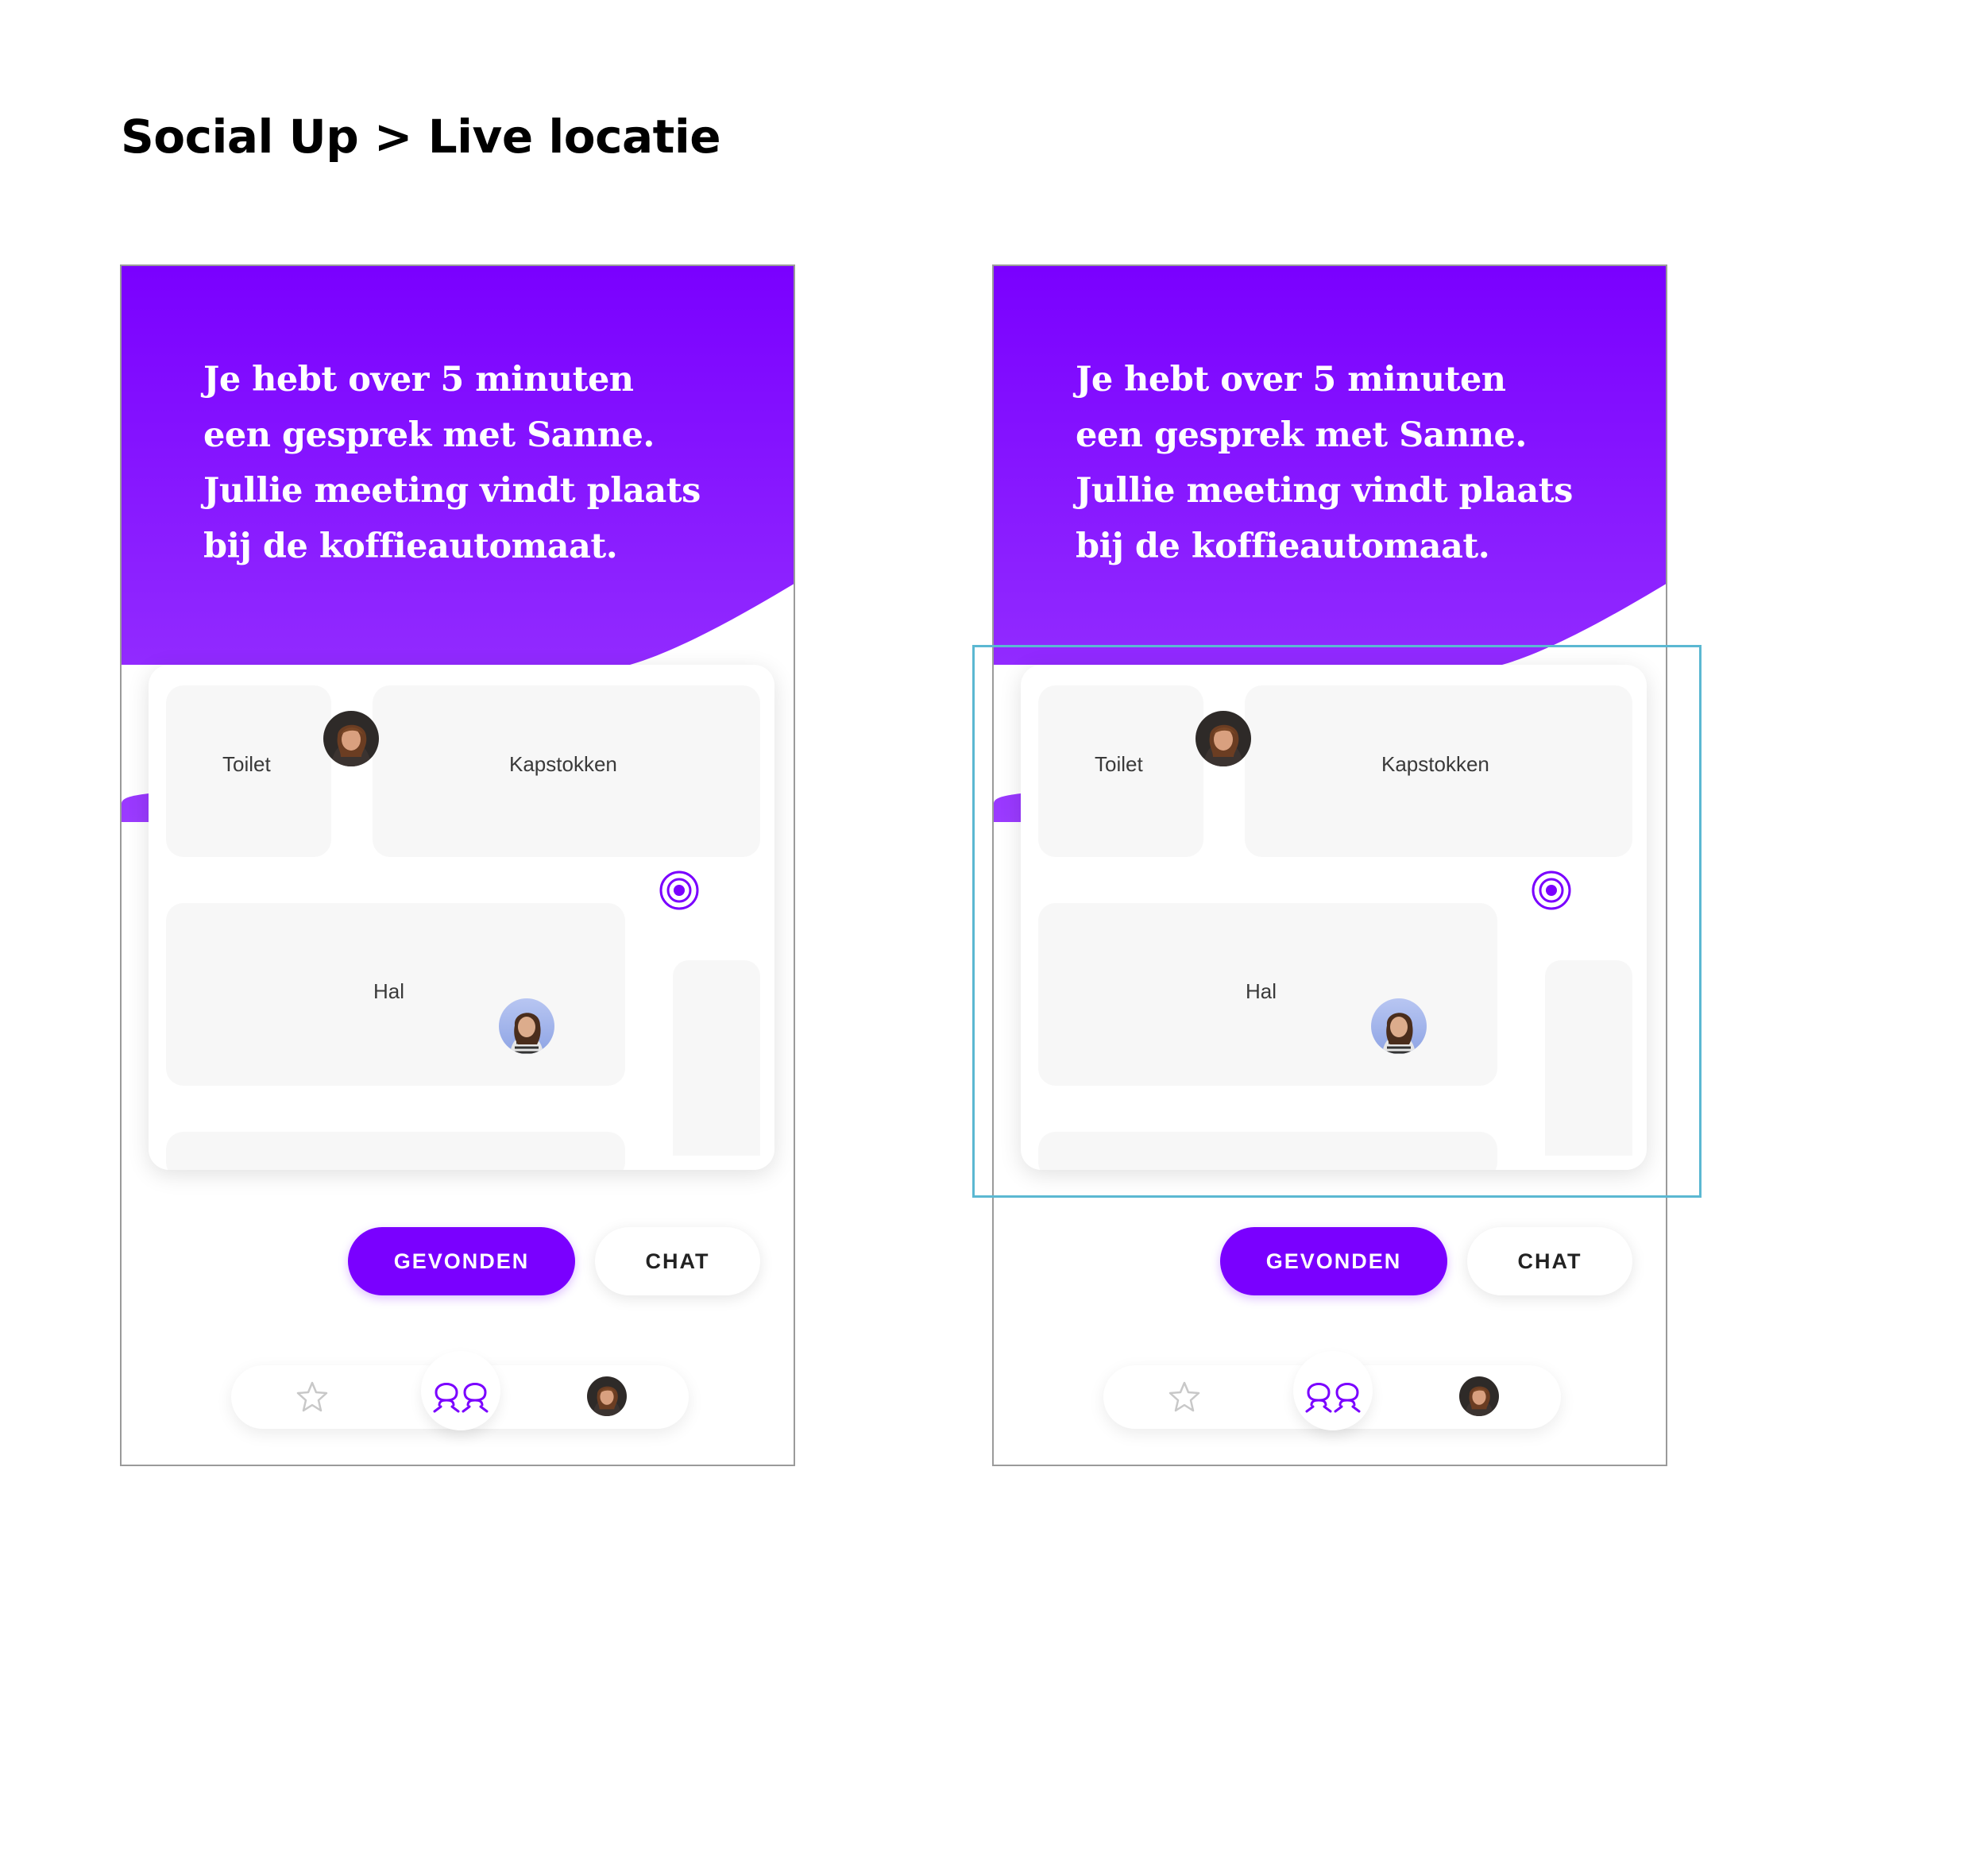 The height and width of the screenshot is (1876, 1970). I want to click on avatar-sanne, so click(351, 738).